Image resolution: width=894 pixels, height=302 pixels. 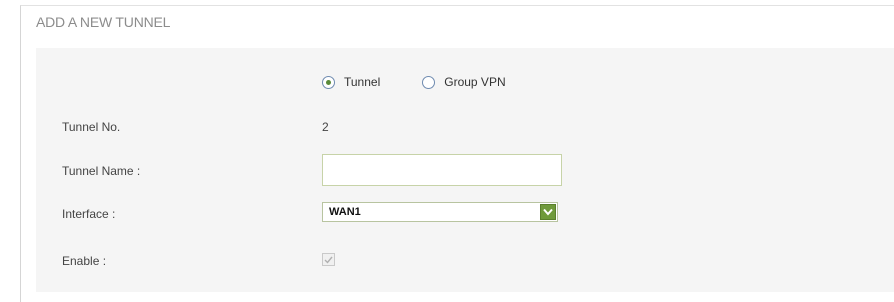 What do you see at coordinates (429, 82) in the screenshot?
I see `radio-group-vpn` at bounding box center [429, 82].